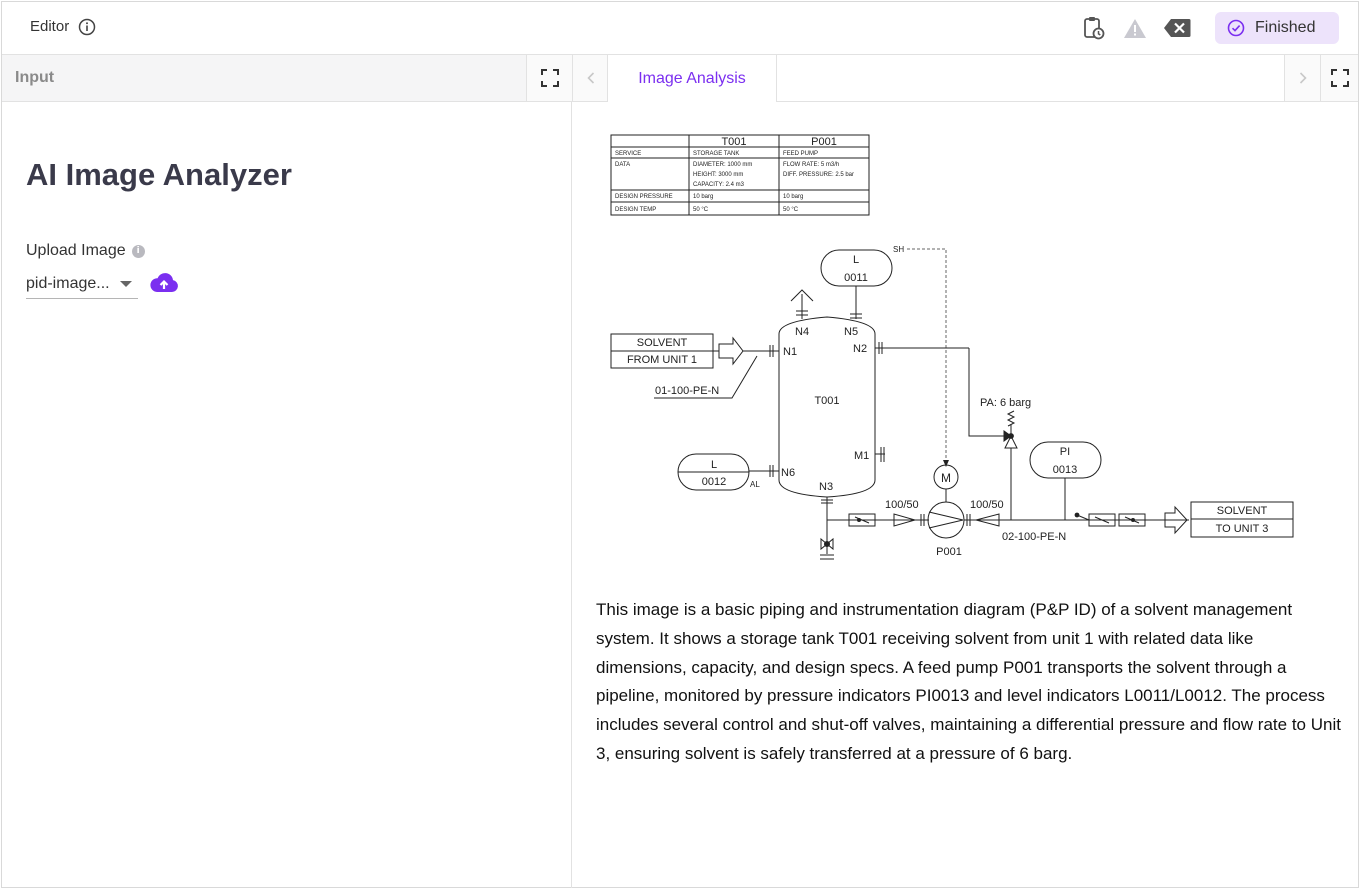 This screenshot has height=889, width=1360. I want to click on svg-text: 0013, so click(1065, 470).